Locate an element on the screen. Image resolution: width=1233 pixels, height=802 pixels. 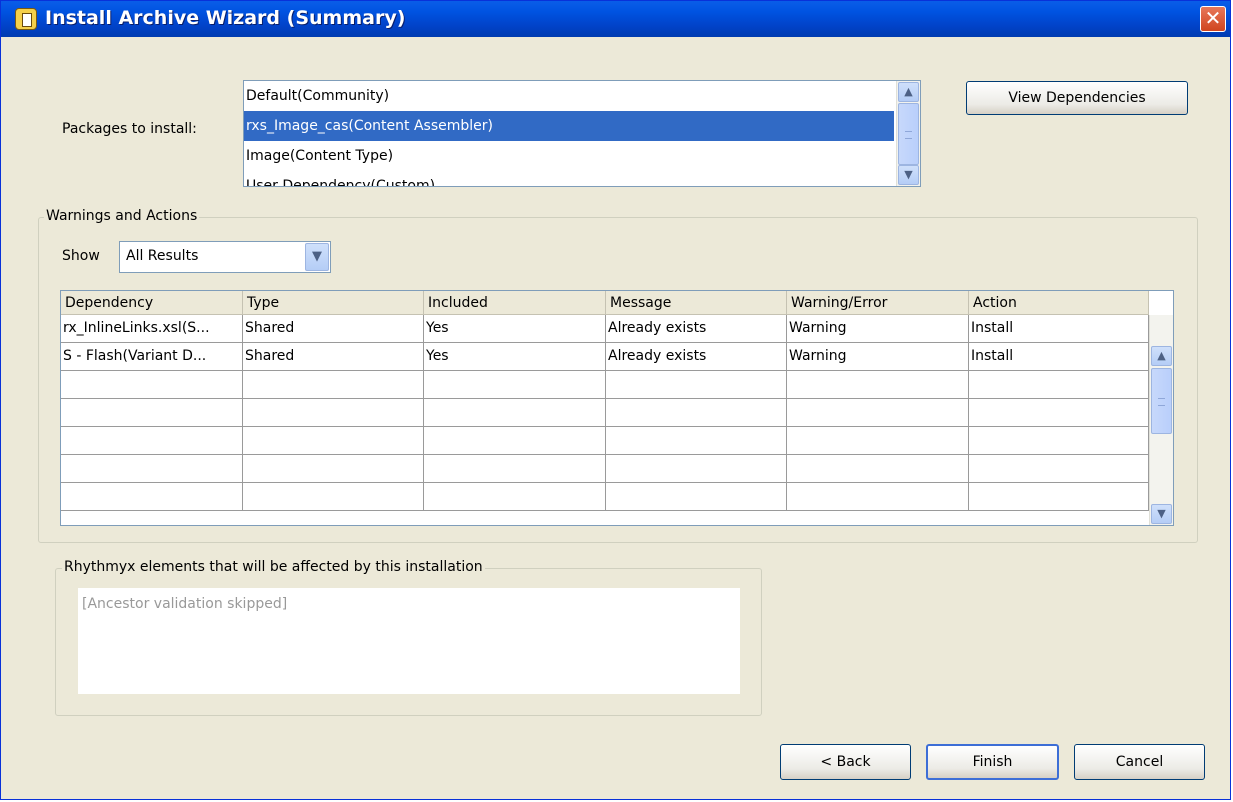
package-item: User Dependency(Custom) is located at coordinates (582, 178).